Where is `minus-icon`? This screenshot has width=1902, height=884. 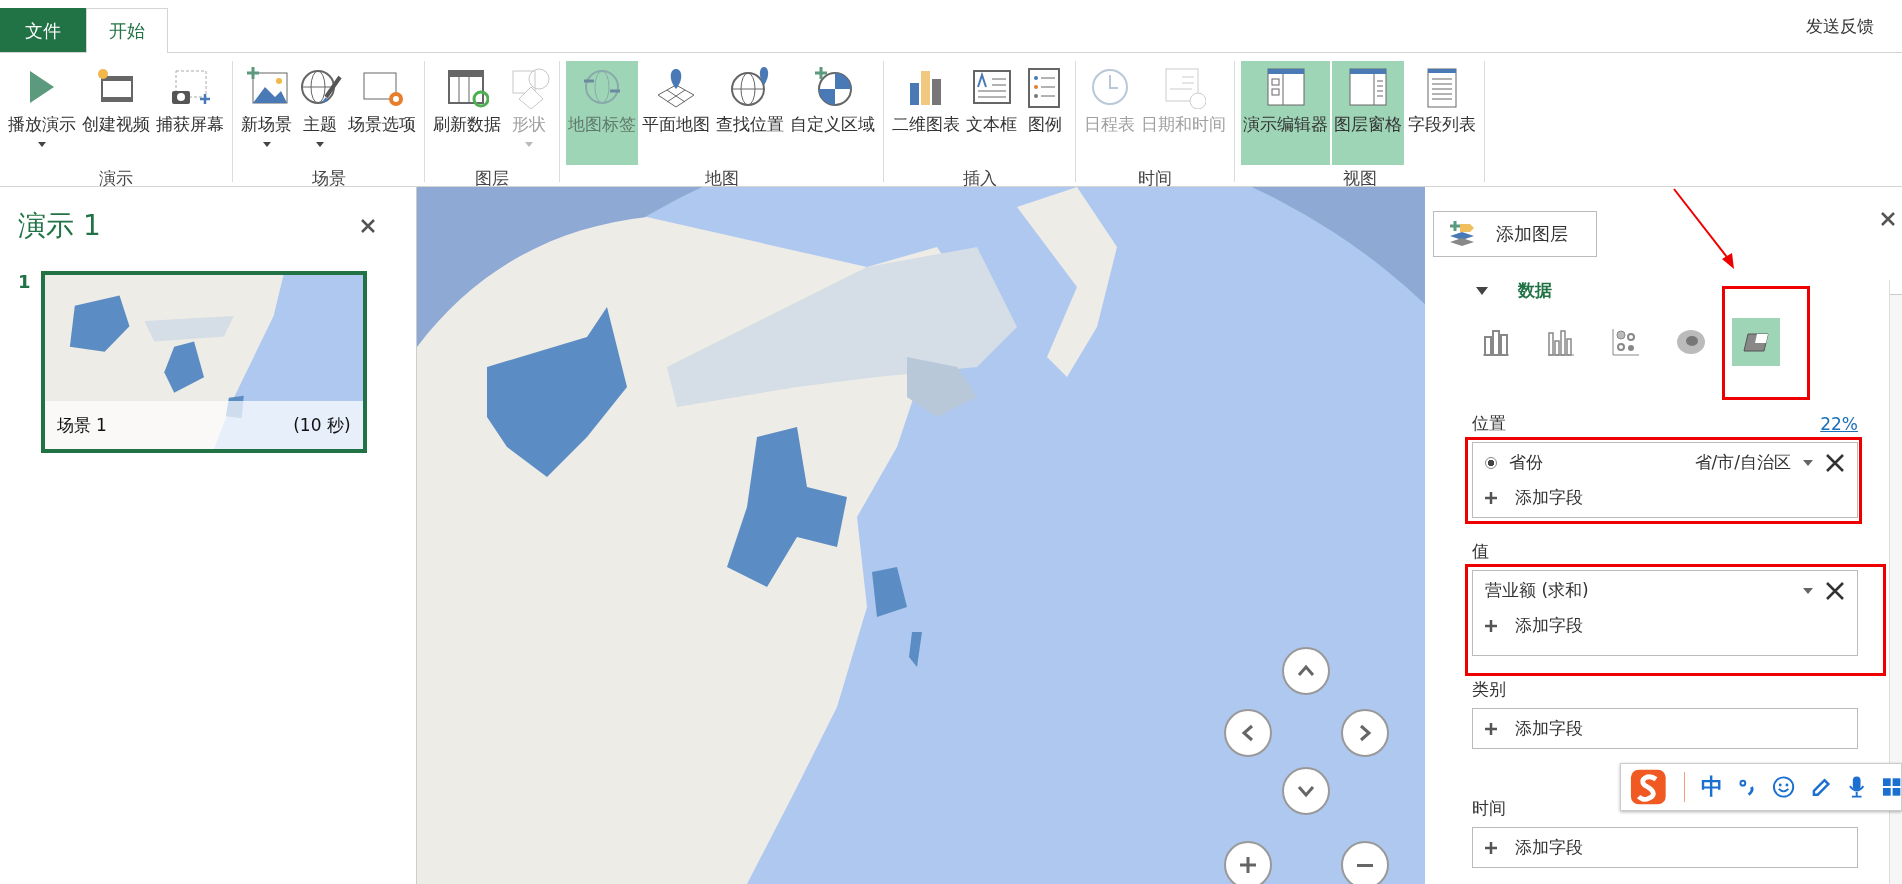 minus-icon is located at coordinates (1365, 865).